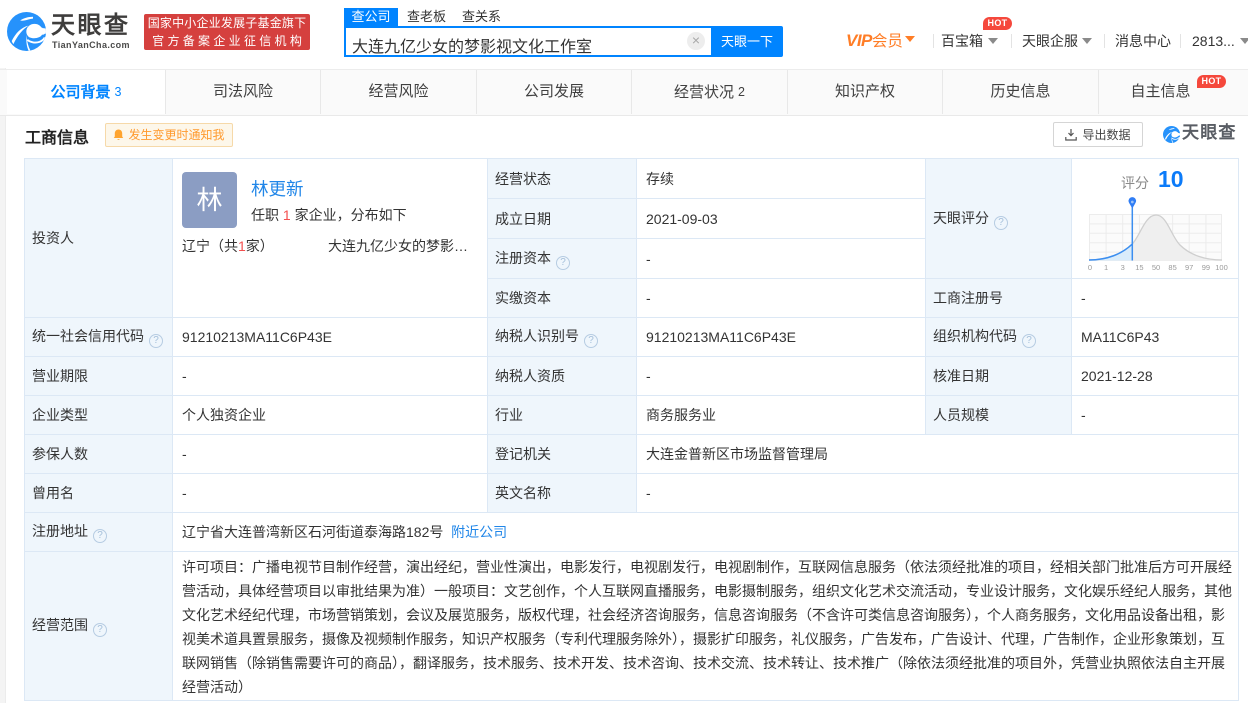 This screenshot has height=703, width=1248. Describe the element at coordinates (1189, 267) in the screenshot. I see `svg-text: 97` at that location.